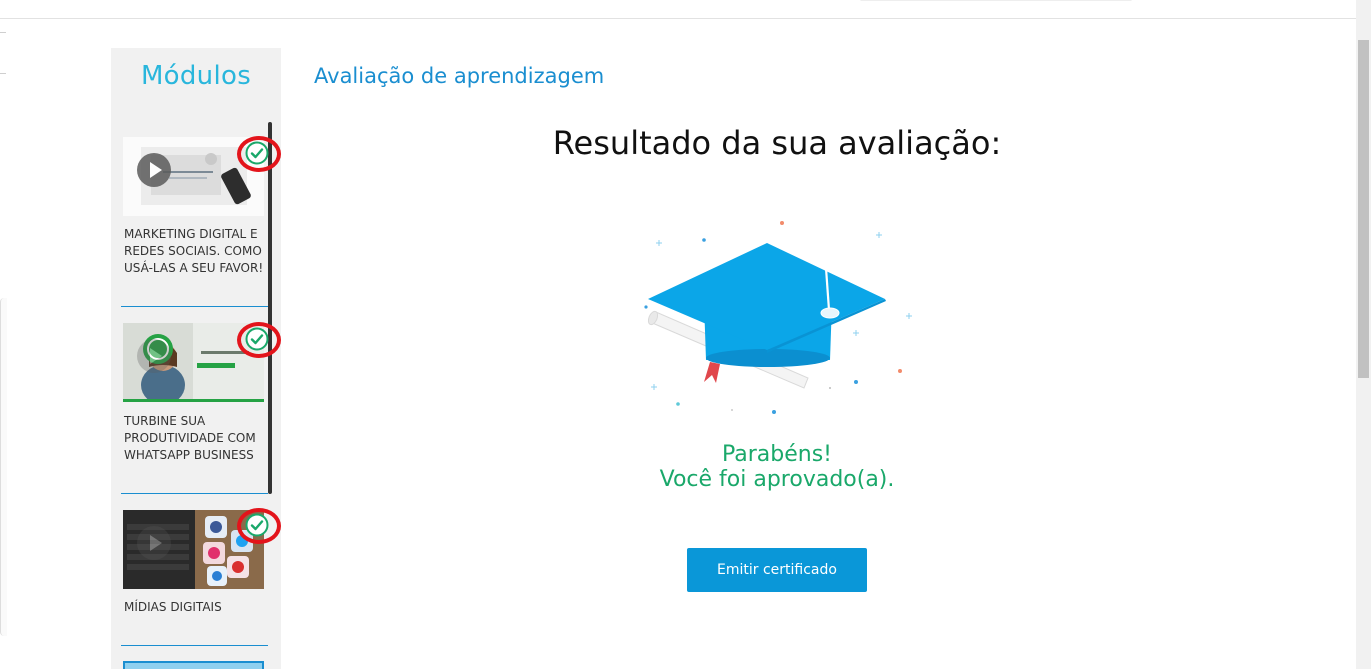 The height and width of the screenshot is (669, 1371). I want to click on sidebar-scrollbar, so click(270, 308).